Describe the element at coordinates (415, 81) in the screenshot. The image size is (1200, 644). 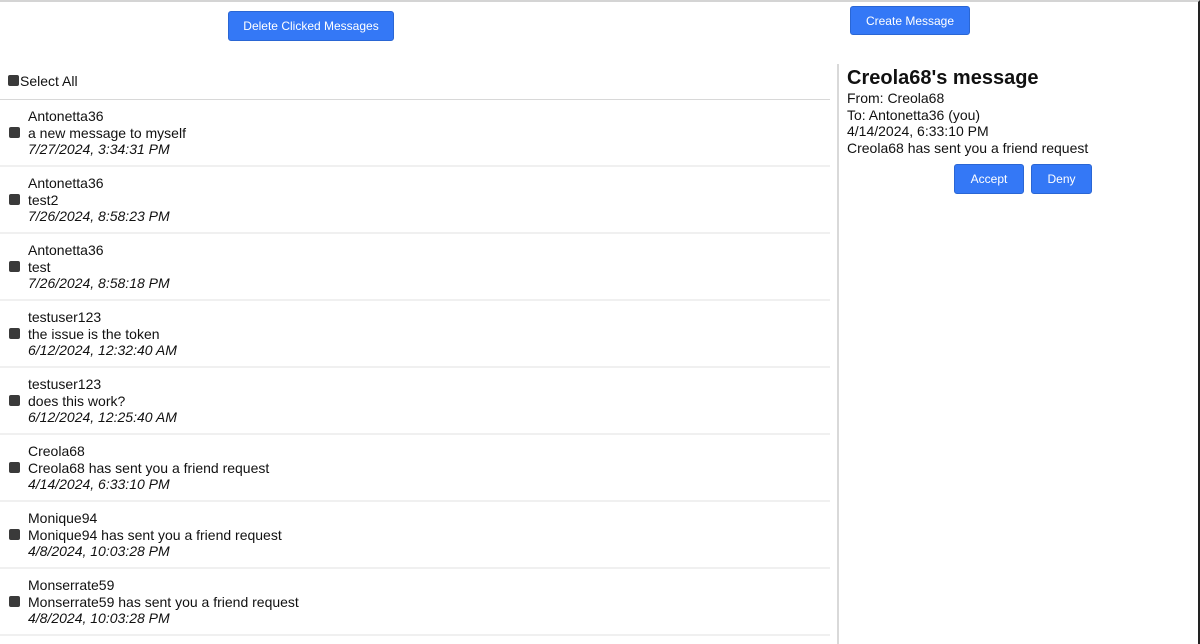
I see `select-all-row: Select All` at that location.